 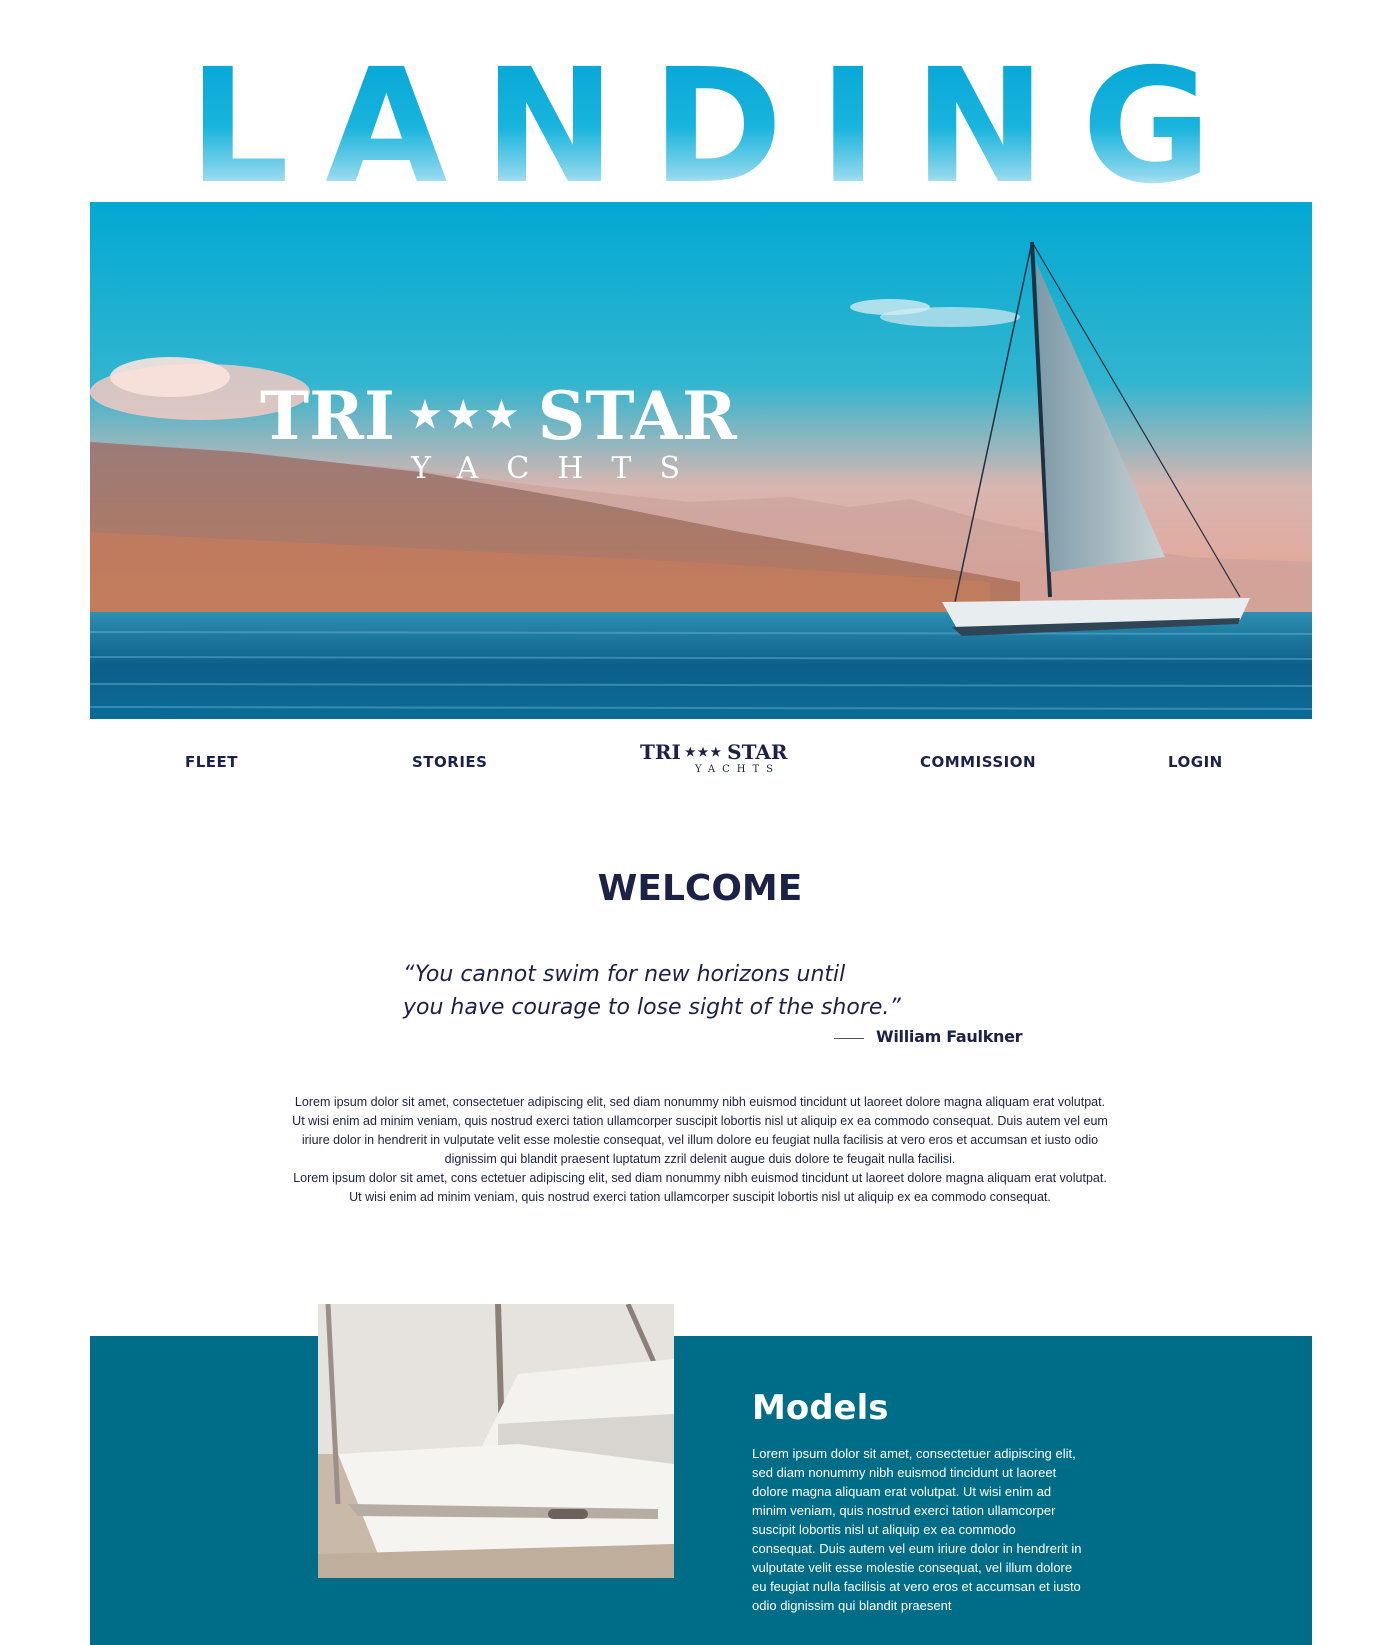 I want to click on hero-logo-tri: TRI, so click(x=327, y=416).